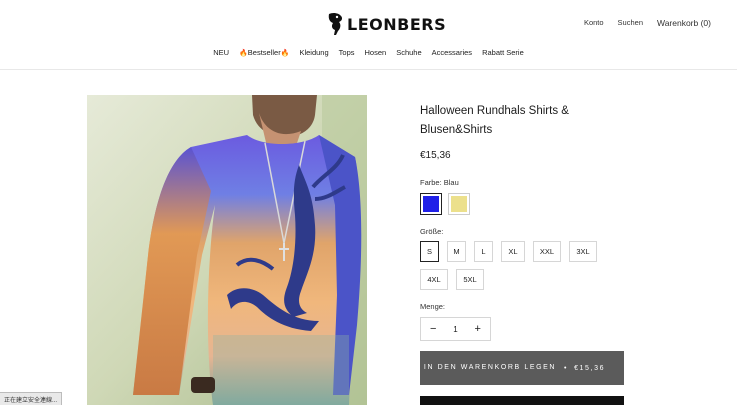  Describe the element at coordinates (503, 52) in the screenshot. I see `nav-item-rabatt-serie: Rabatt Serie` at that location.